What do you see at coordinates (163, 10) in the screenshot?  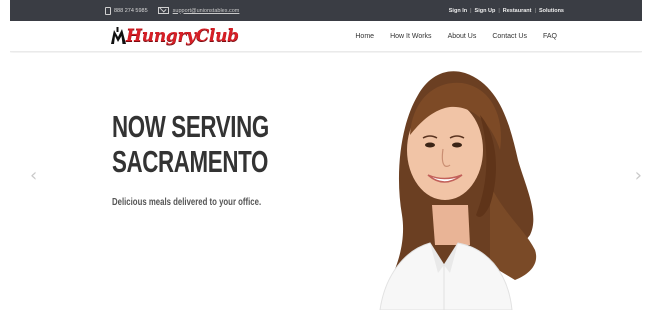 I see `mail-icon` at bounding box center [163, 10].